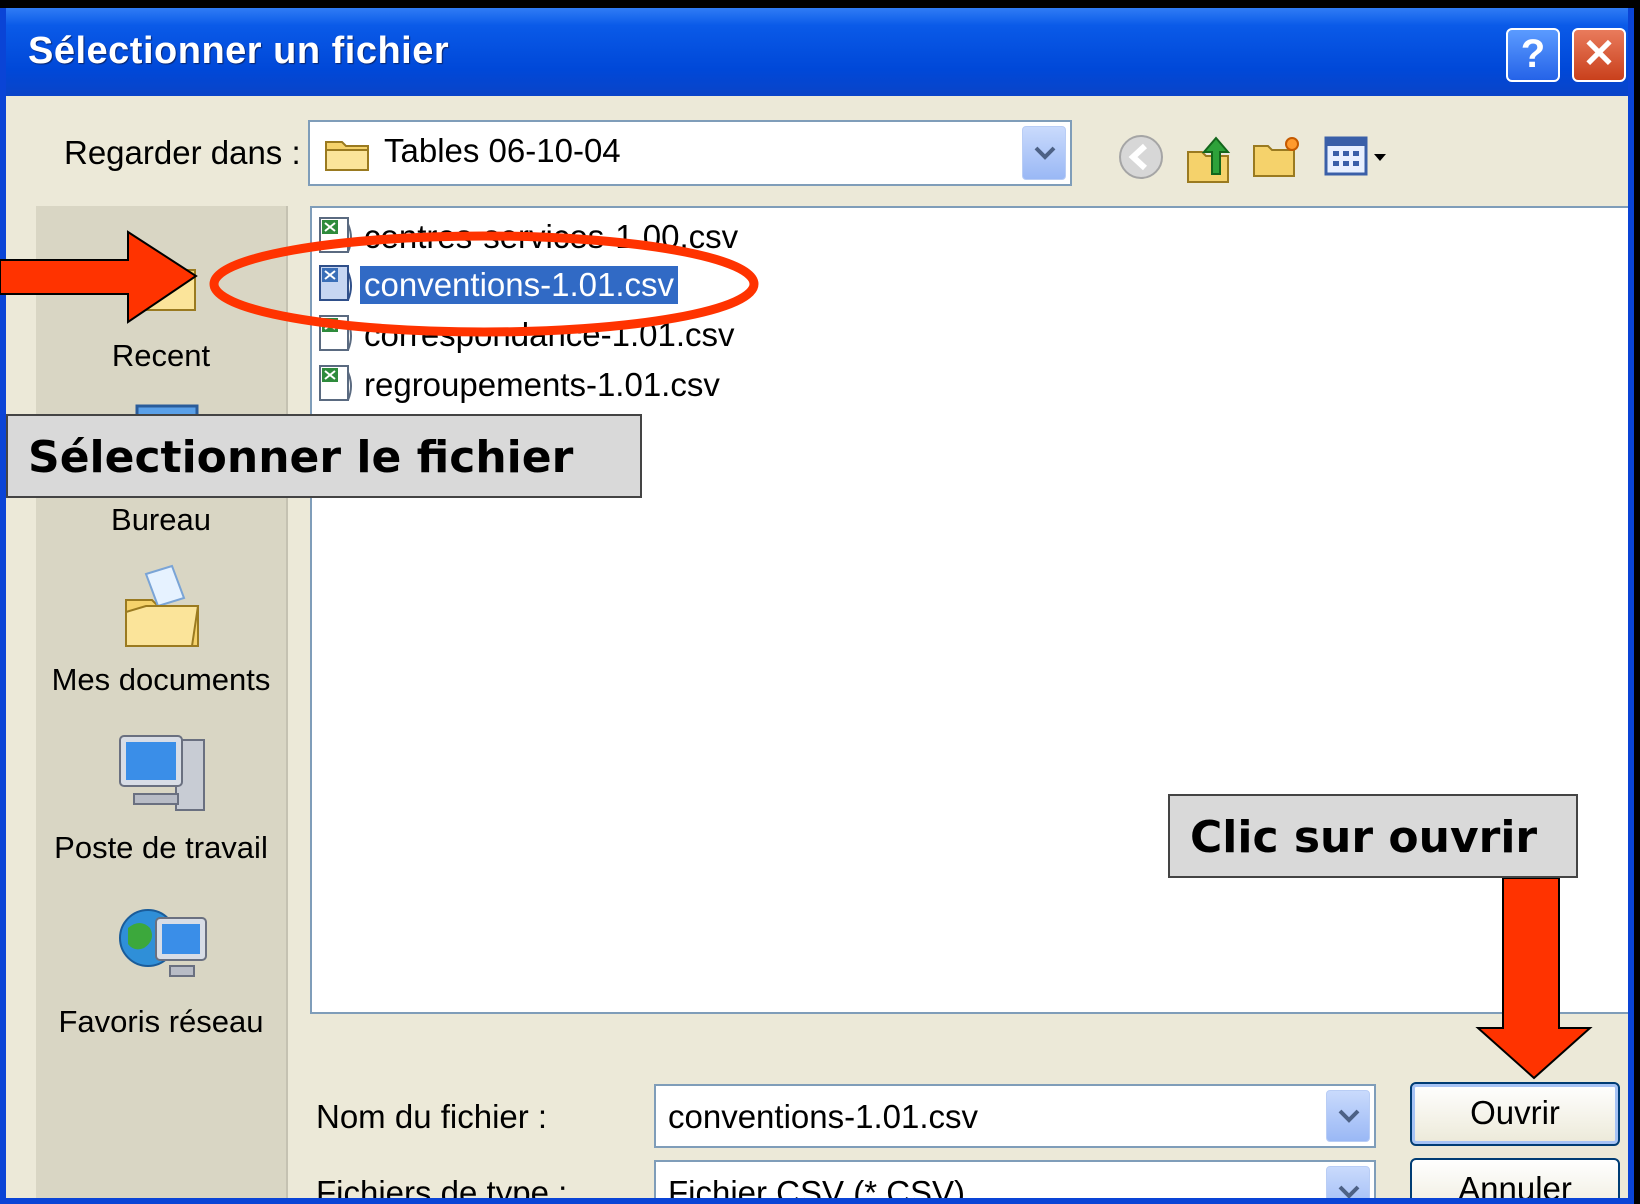  I want to click on open-button: Ouvrir, so click(1515, 1114).